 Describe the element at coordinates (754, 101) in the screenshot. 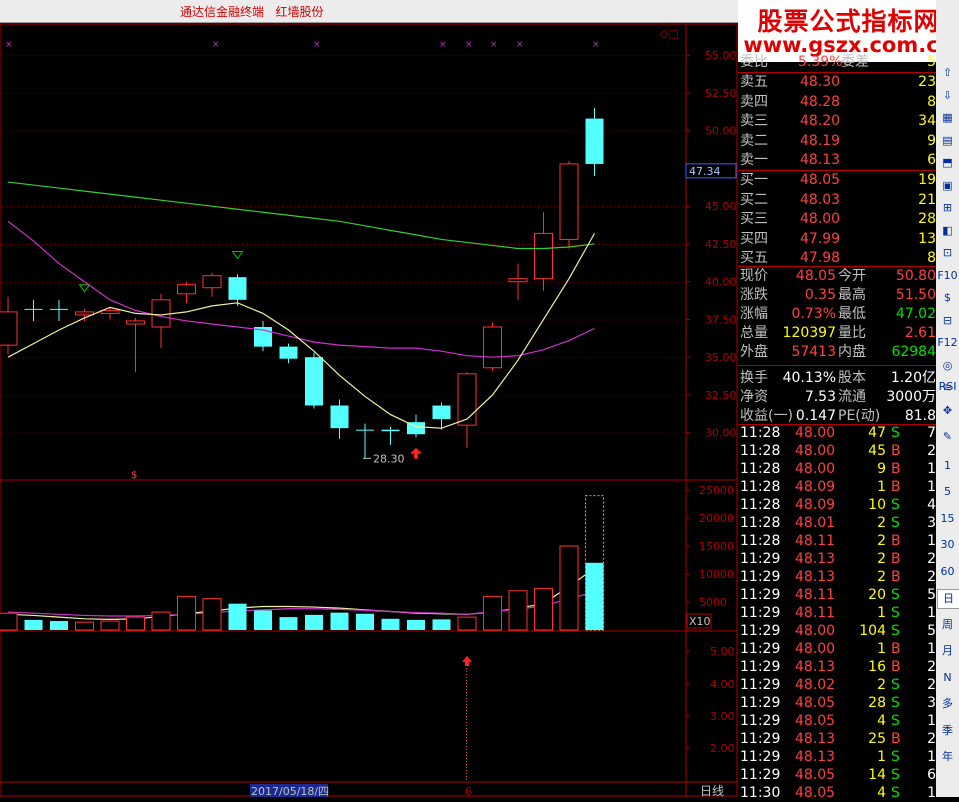

I see `sell-level-label: 卖四` at that location.